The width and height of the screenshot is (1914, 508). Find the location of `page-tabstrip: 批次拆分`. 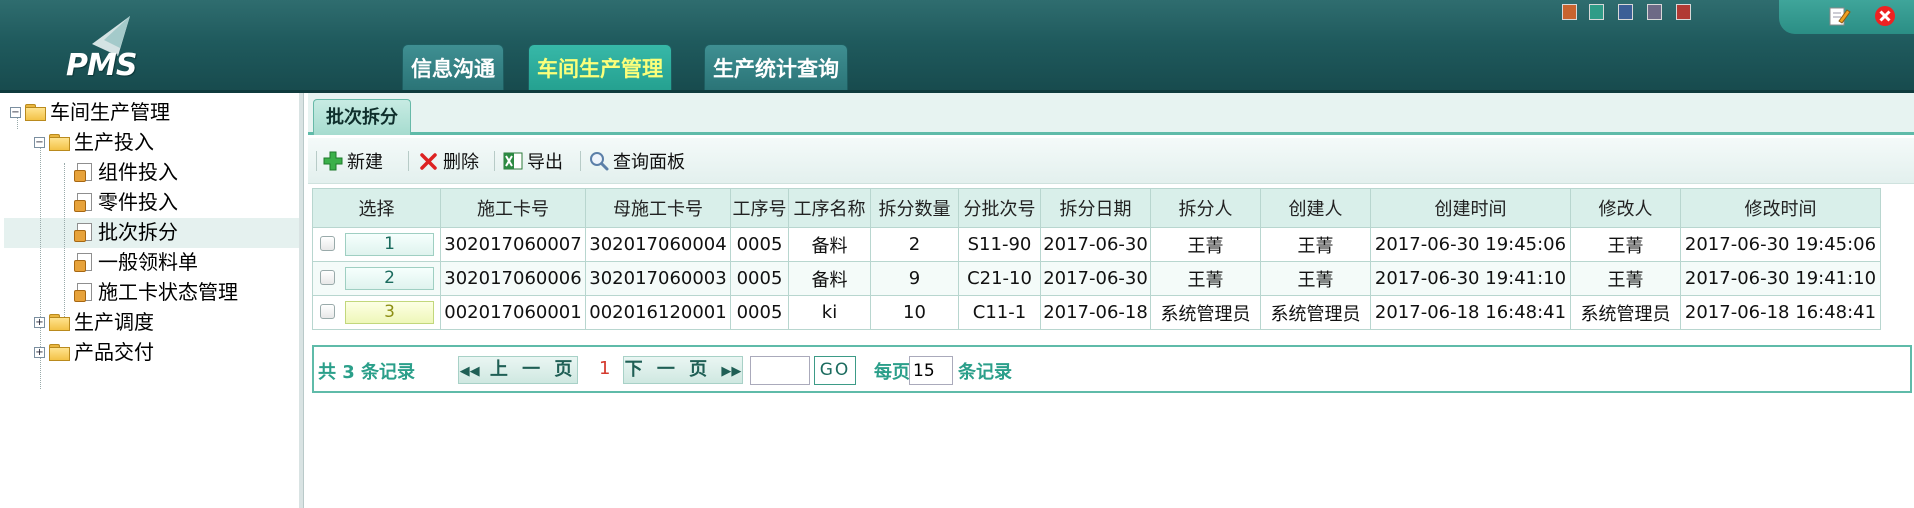

page-tabstrip: 批次拆分 is located at coordinates (1111, 114).